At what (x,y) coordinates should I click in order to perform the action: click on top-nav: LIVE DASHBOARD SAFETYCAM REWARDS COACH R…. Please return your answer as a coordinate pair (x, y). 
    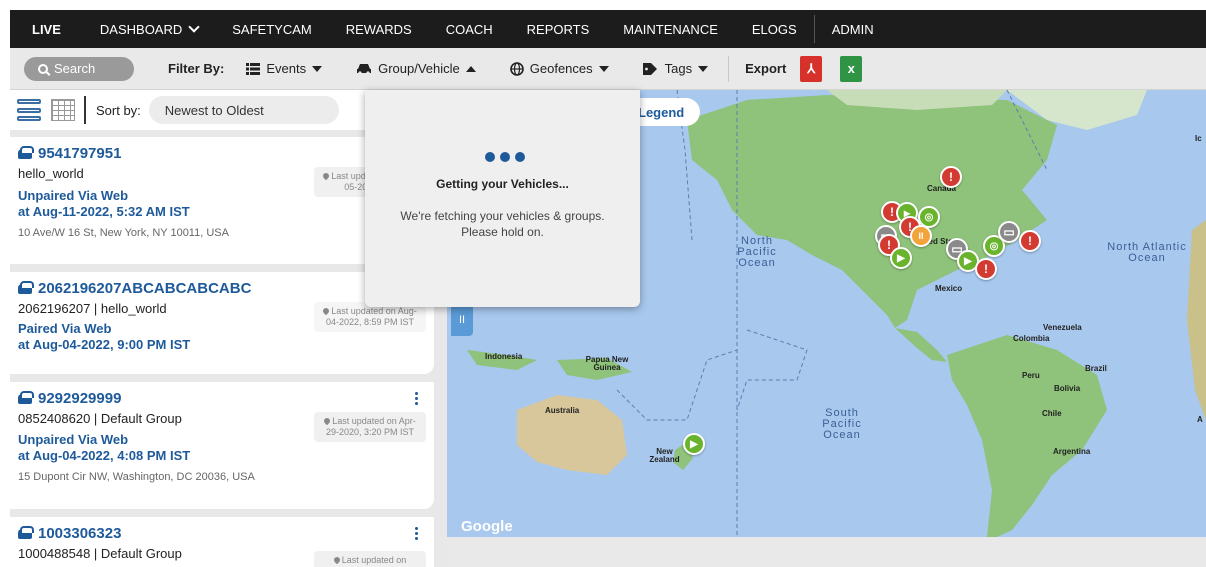
    Looking at the image, I should click on (608, 29).